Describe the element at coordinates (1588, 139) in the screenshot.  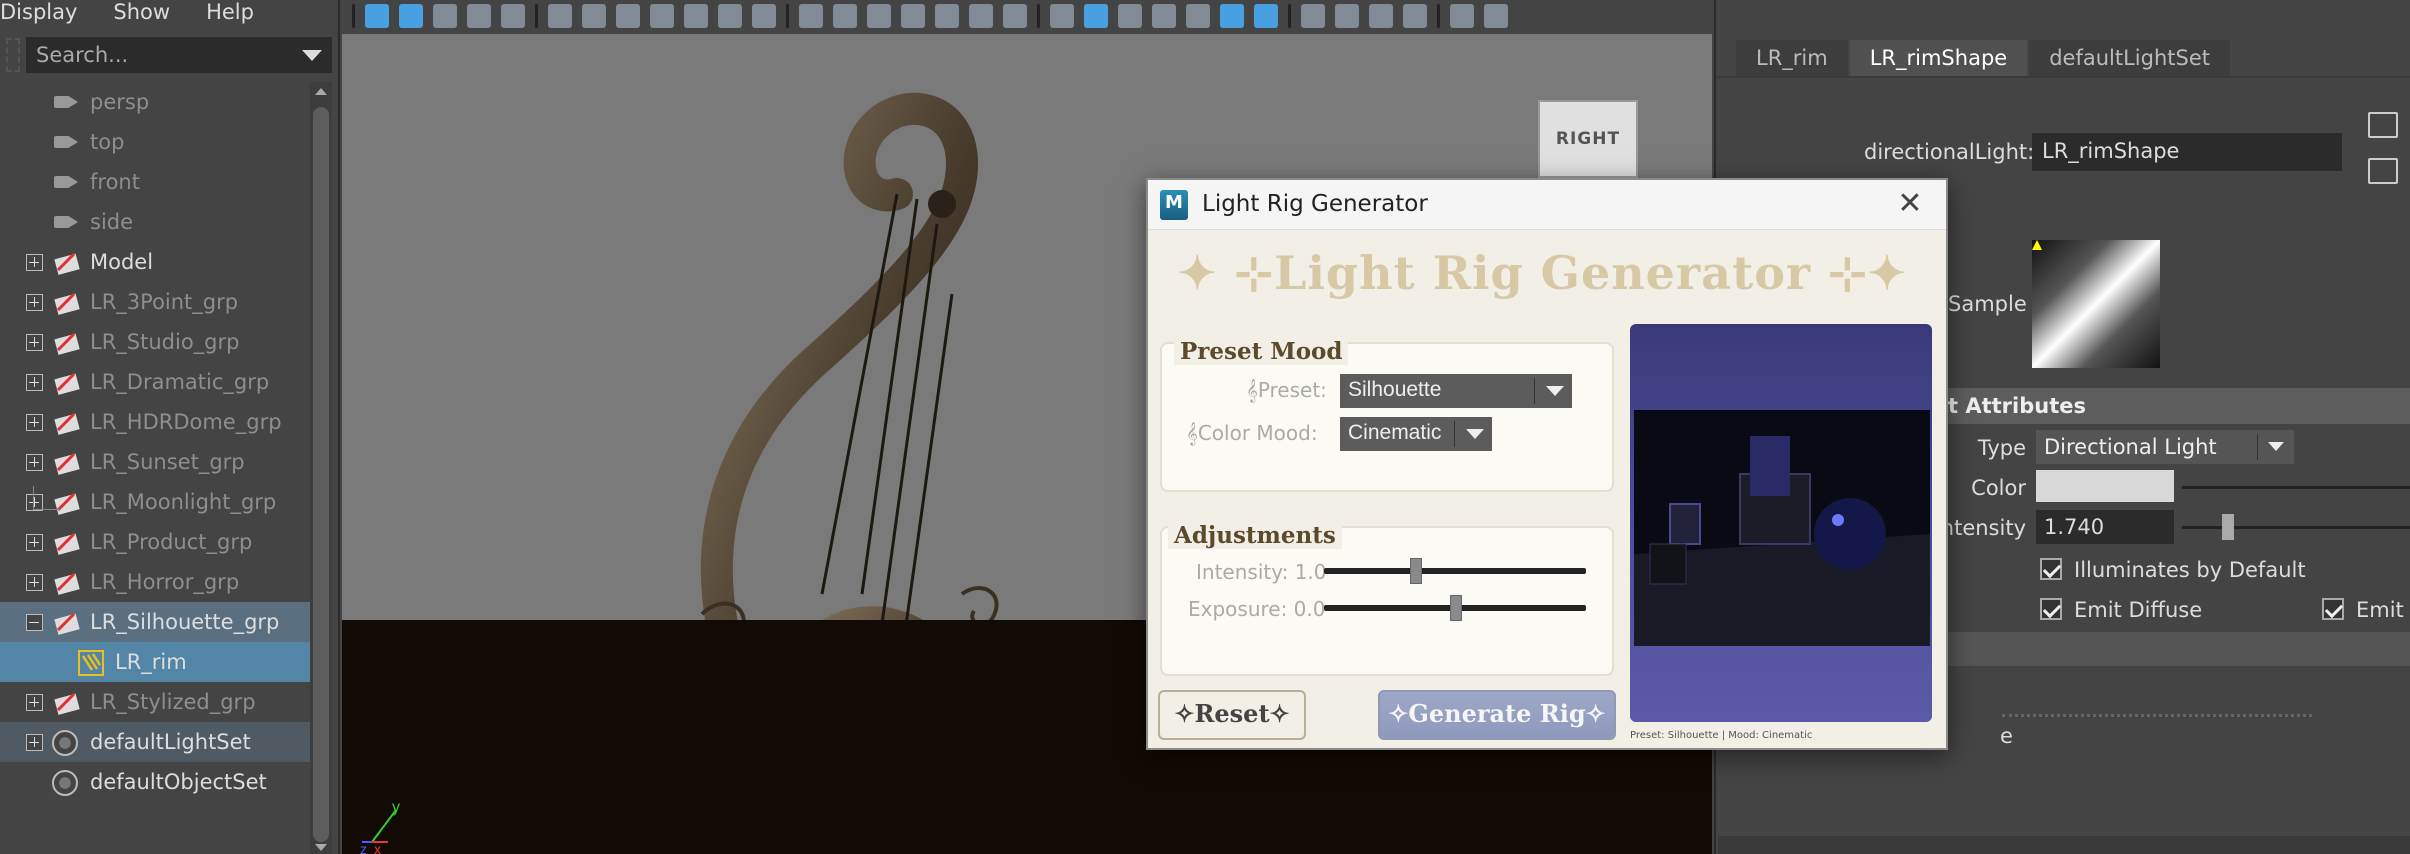
I see `viewcube: RIGHT` at that location.